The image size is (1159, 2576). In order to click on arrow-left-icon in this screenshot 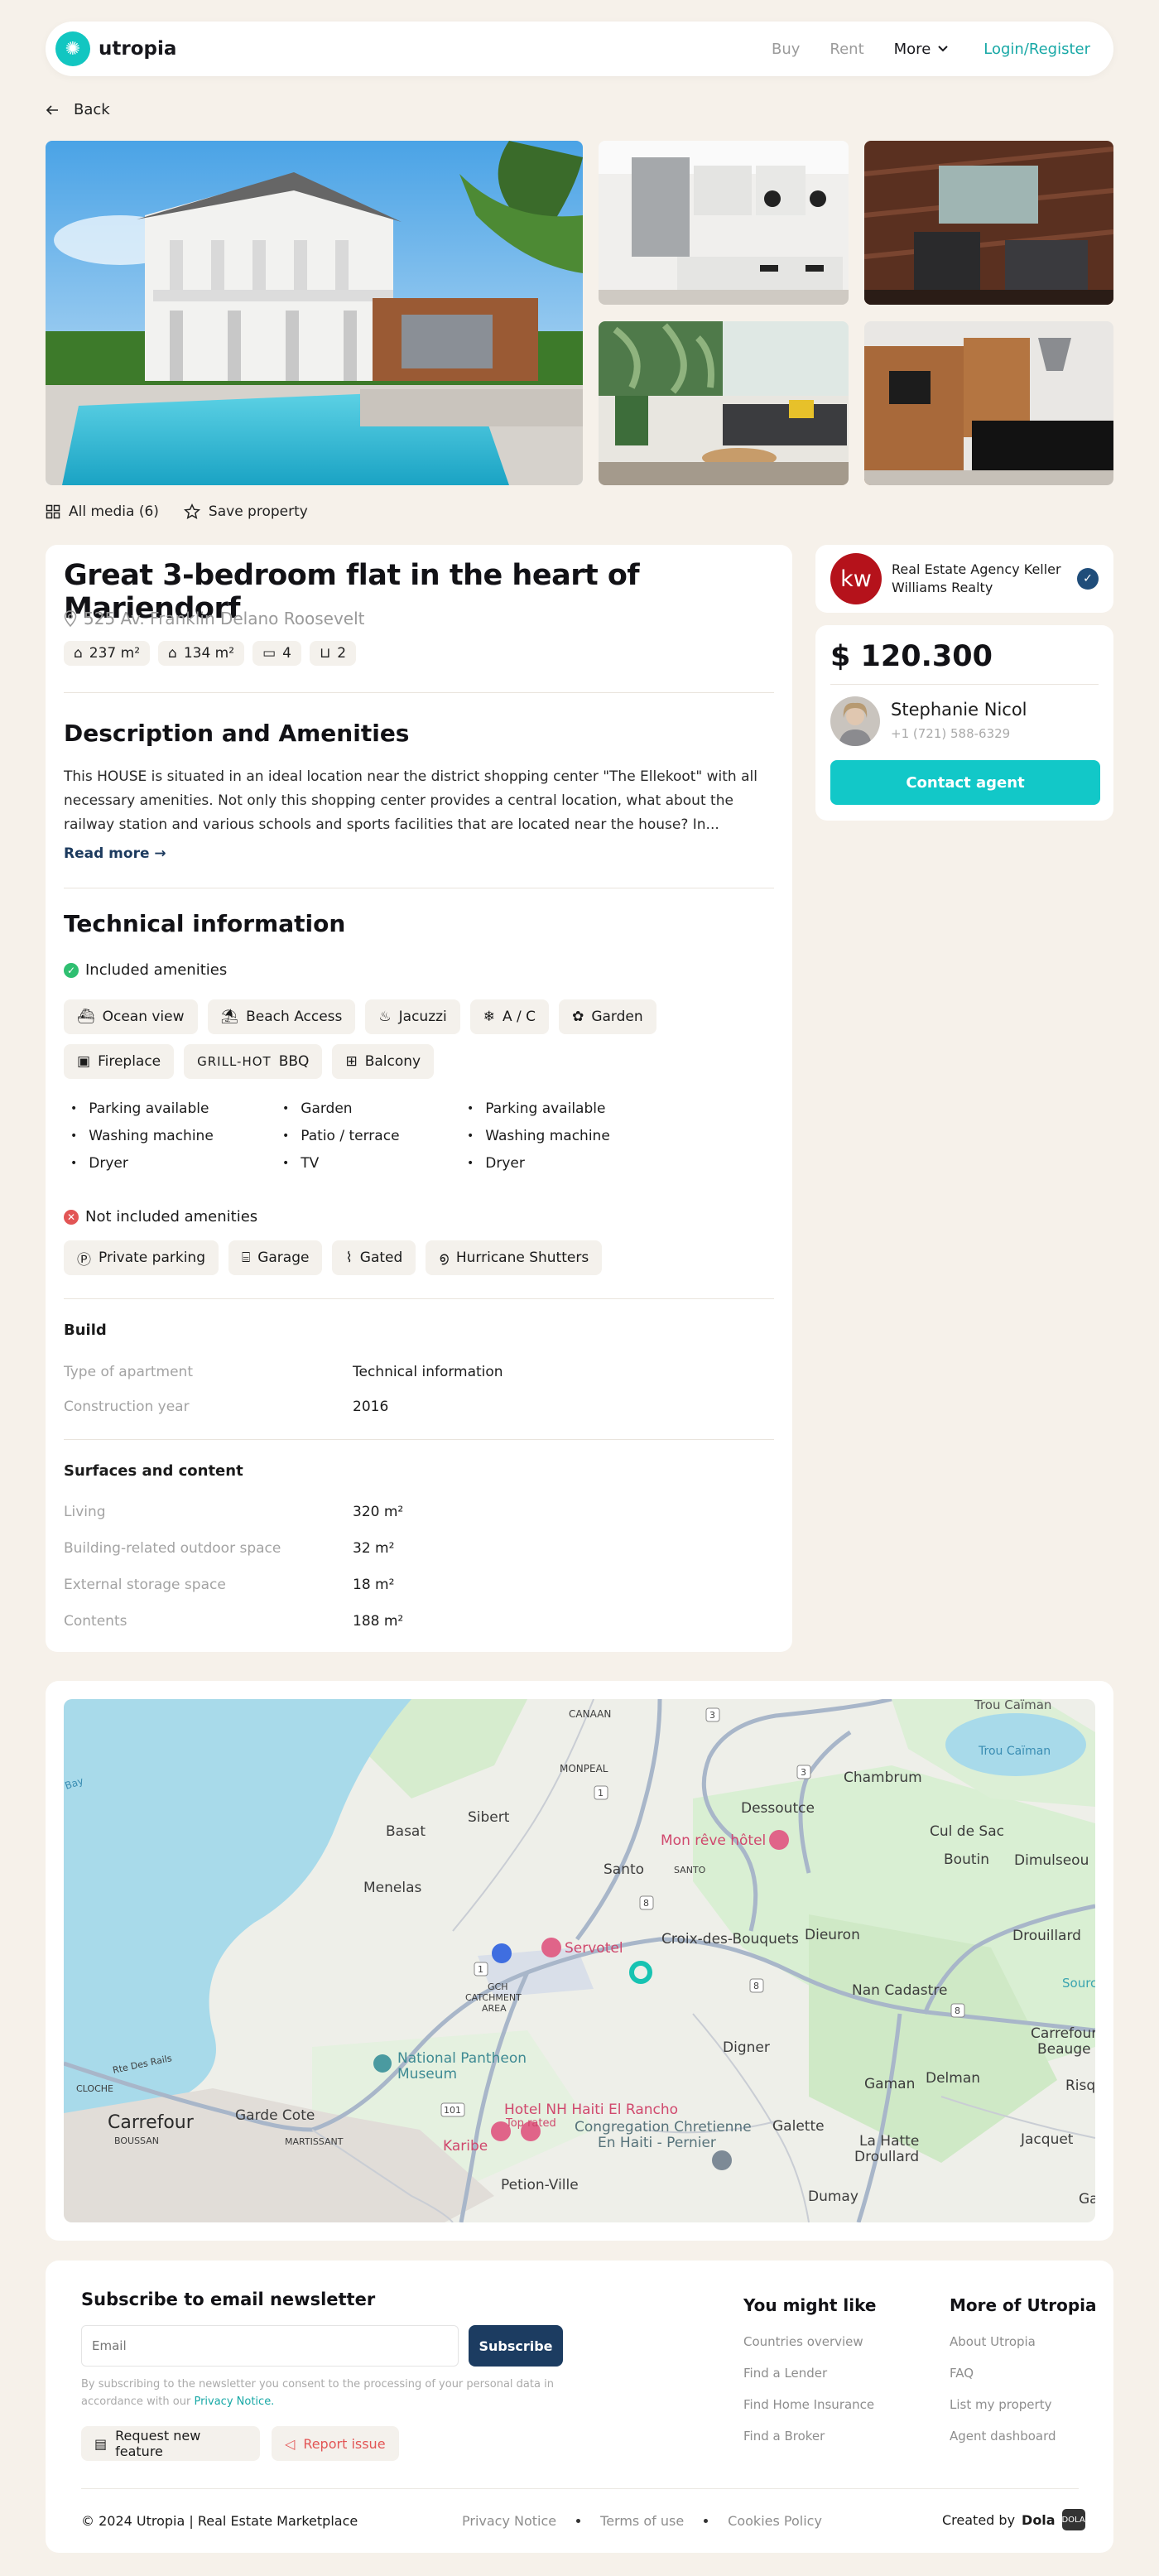, I will do `click(52, 109)`.